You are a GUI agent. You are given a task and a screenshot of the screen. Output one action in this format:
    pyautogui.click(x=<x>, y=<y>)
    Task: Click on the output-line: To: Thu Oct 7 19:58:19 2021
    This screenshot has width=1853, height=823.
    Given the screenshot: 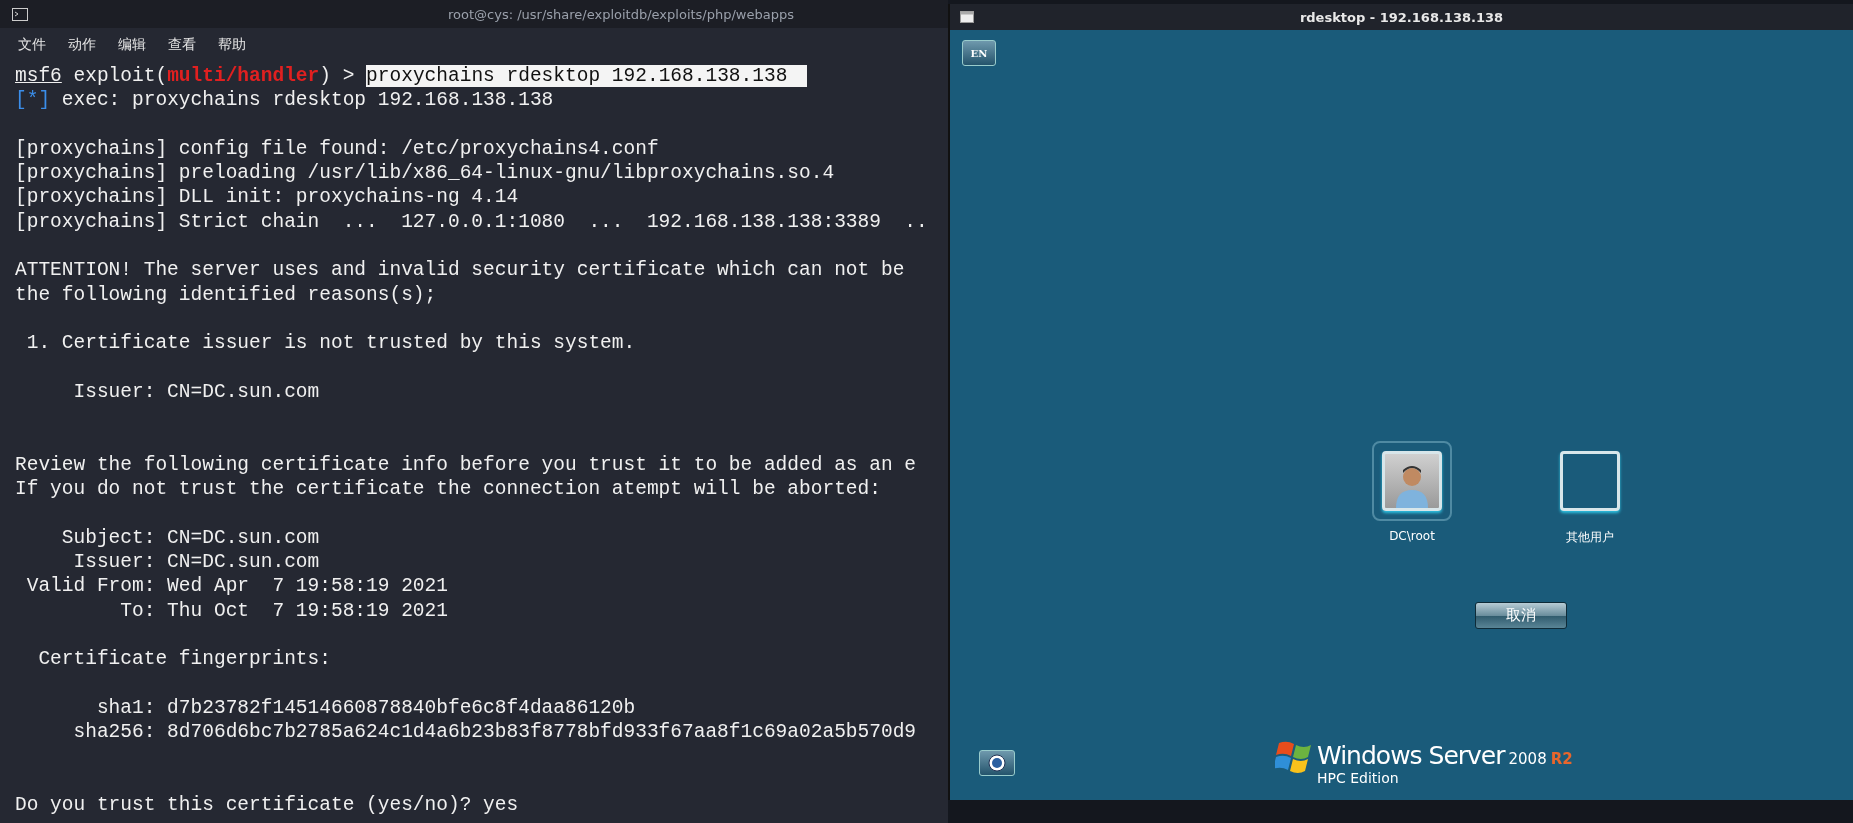 What is the action you would take?
    pyautogui.click(x=284, y=610)
    